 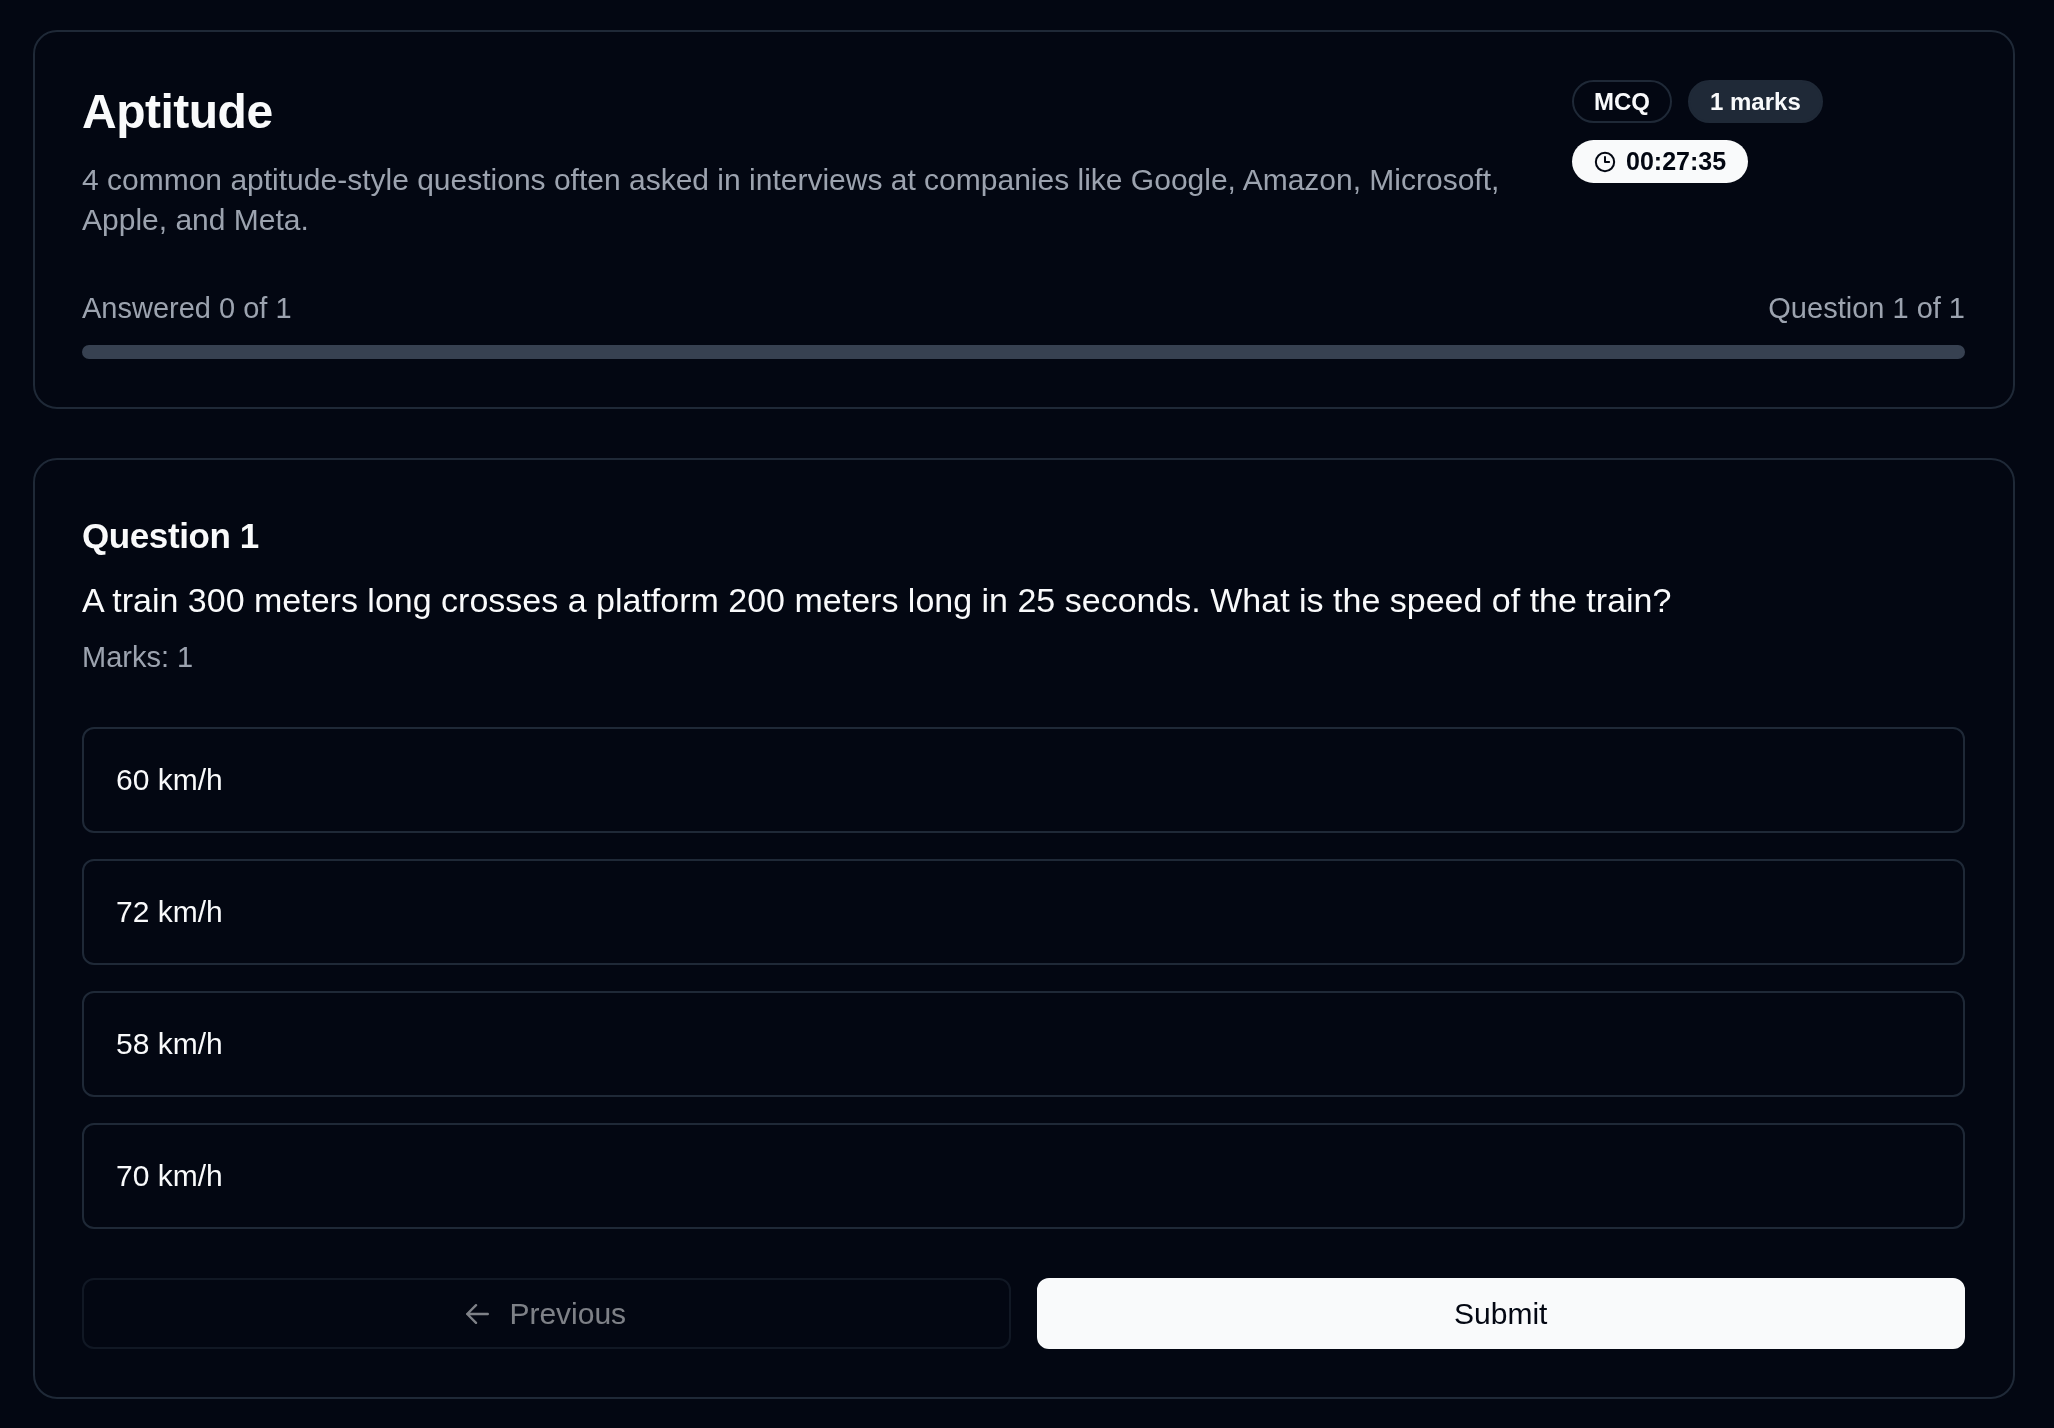 What do you see at coordinates (171, 536) in the screenshot?
I see `question-heading: Question 1` at bounding box center [171, 536].